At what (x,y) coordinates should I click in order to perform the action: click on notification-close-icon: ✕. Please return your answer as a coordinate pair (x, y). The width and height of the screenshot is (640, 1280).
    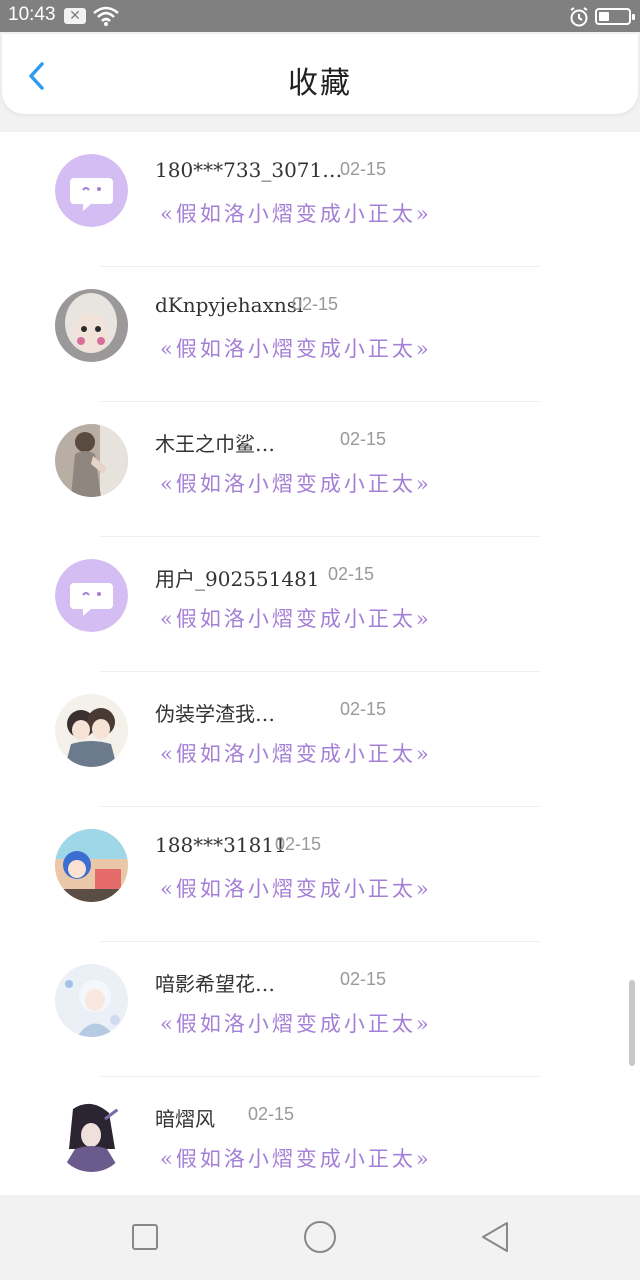
    Looking at the image, I should click on (75, 16).